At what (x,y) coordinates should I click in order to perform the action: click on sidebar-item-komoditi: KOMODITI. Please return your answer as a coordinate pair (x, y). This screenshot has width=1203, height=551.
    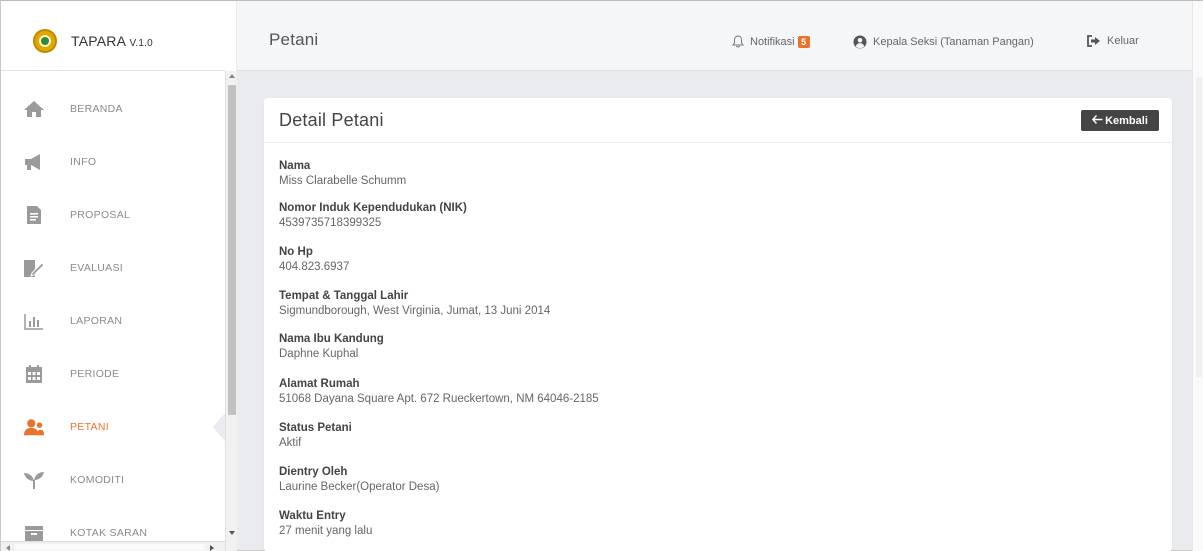
    Looking at the image, I should click on (113, 480).